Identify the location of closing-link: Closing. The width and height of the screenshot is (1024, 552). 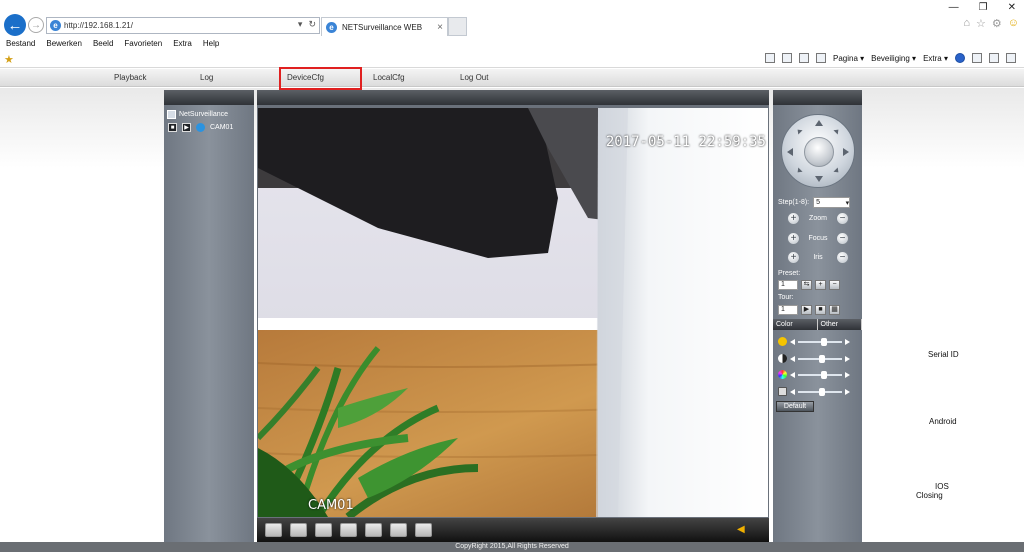
(929, 495).